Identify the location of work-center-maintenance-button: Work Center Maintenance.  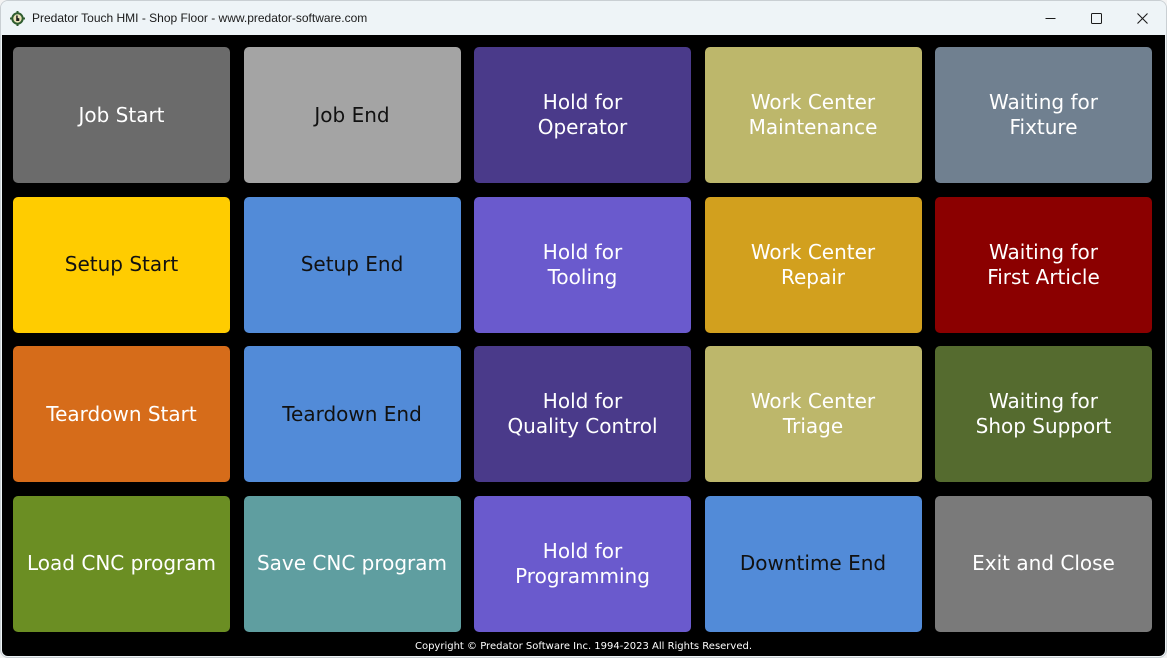
(813, 115).